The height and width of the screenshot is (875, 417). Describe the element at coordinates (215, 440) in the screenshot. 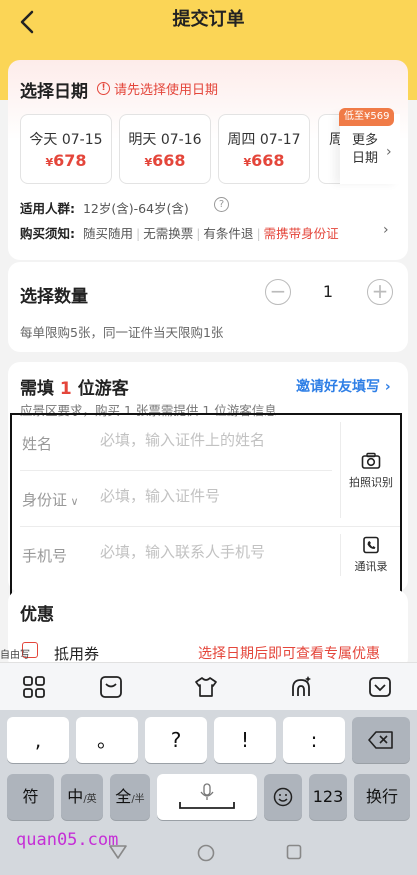

I see `name-input` at that location.